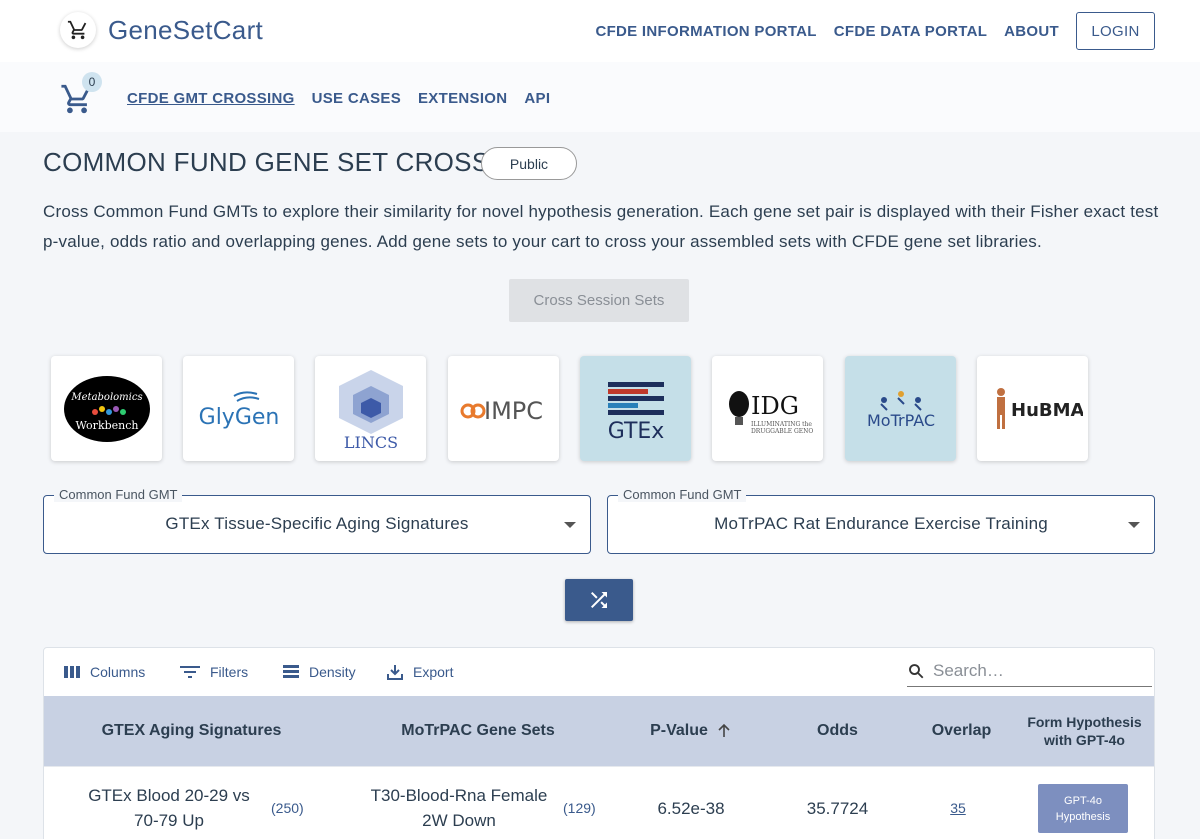 The image size is (1200, 839). What do you see at coordinates (1083, 808) in the screenshot?
I see `gpt-4o-hypothesis-button: GPT-4o Hypothesis` at bounding box center [1083, 808].